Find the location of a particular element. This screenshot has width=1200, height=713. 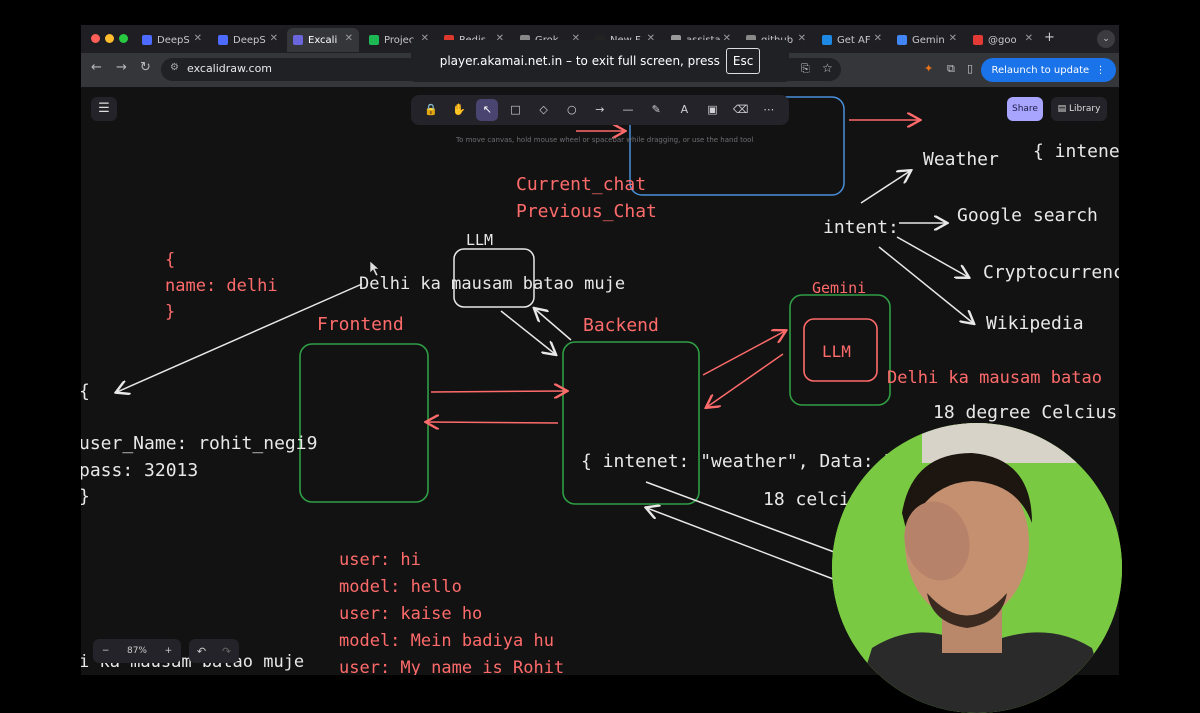

excalidraw-toolbar: 🔒 ✋ ↖ □ ◇ ○ → — ✎ A ▣ ⌫ ⋯ is located at coordinates (600, 110).